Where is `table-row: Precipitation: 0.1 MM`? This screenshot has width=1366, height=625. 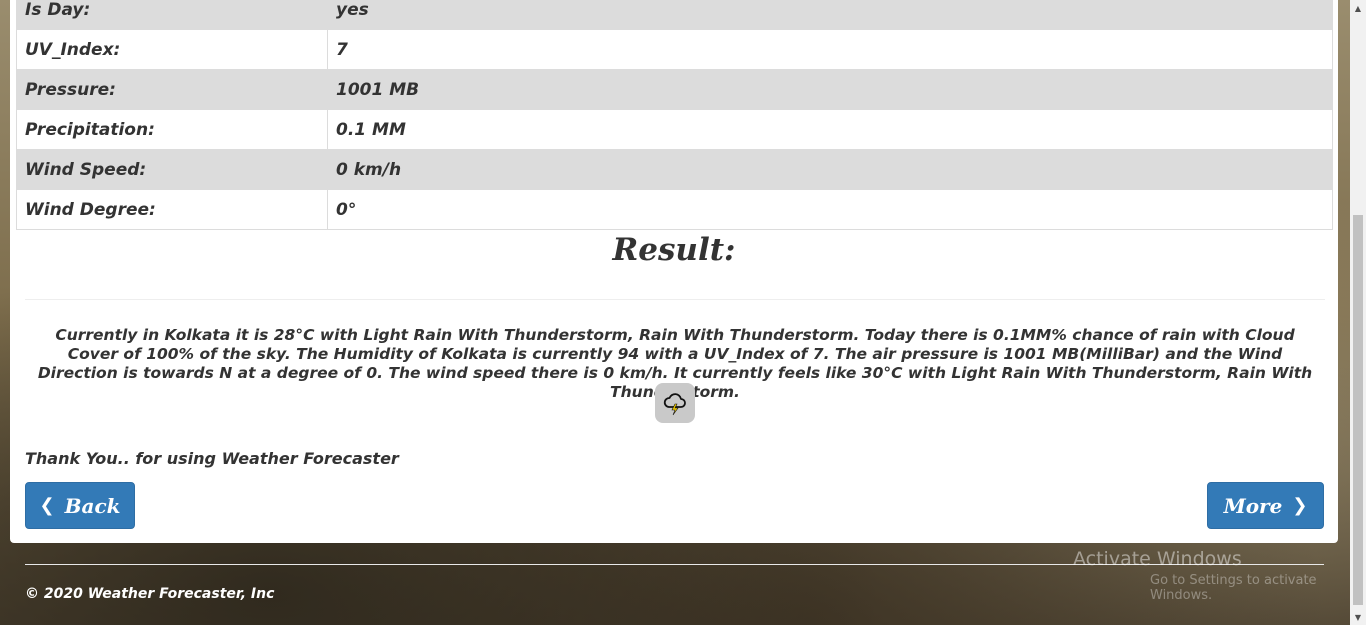 table-row: Precipitation: 0.1 MM is located at coordinates (674, 129).